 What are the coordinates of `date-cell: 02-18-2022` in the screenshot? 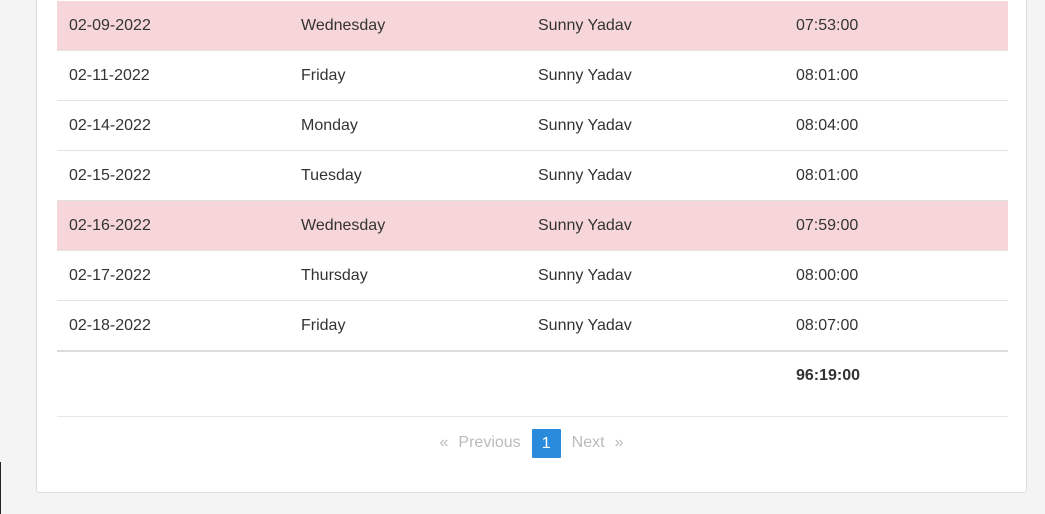 It's located at (110, 325).